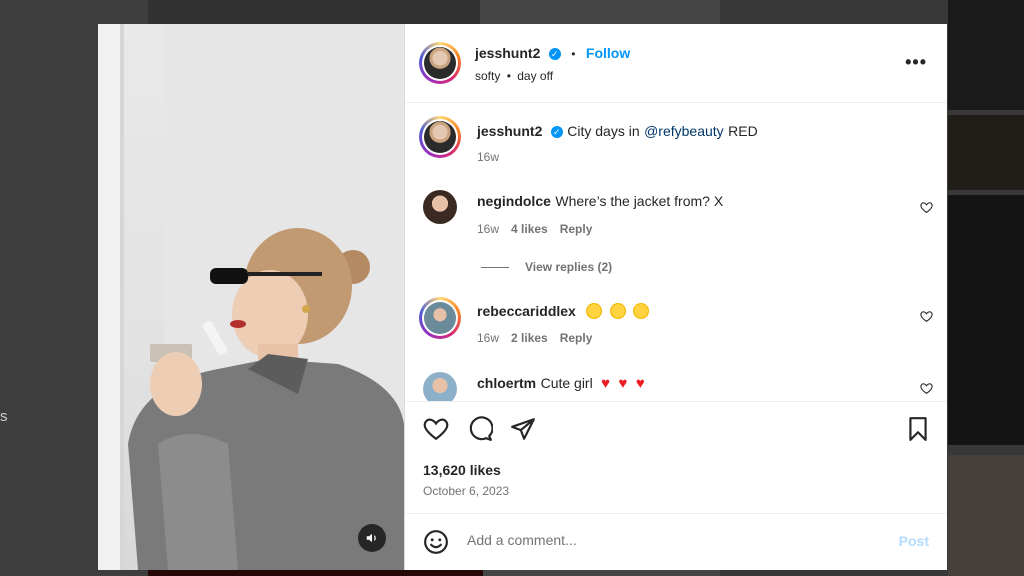 The height and width of the screenshot is (576, 1024). What do you see at coordinates (487, 76) in the screenshot?
I see `audio-label: softy` at bounding box center [487, 76].